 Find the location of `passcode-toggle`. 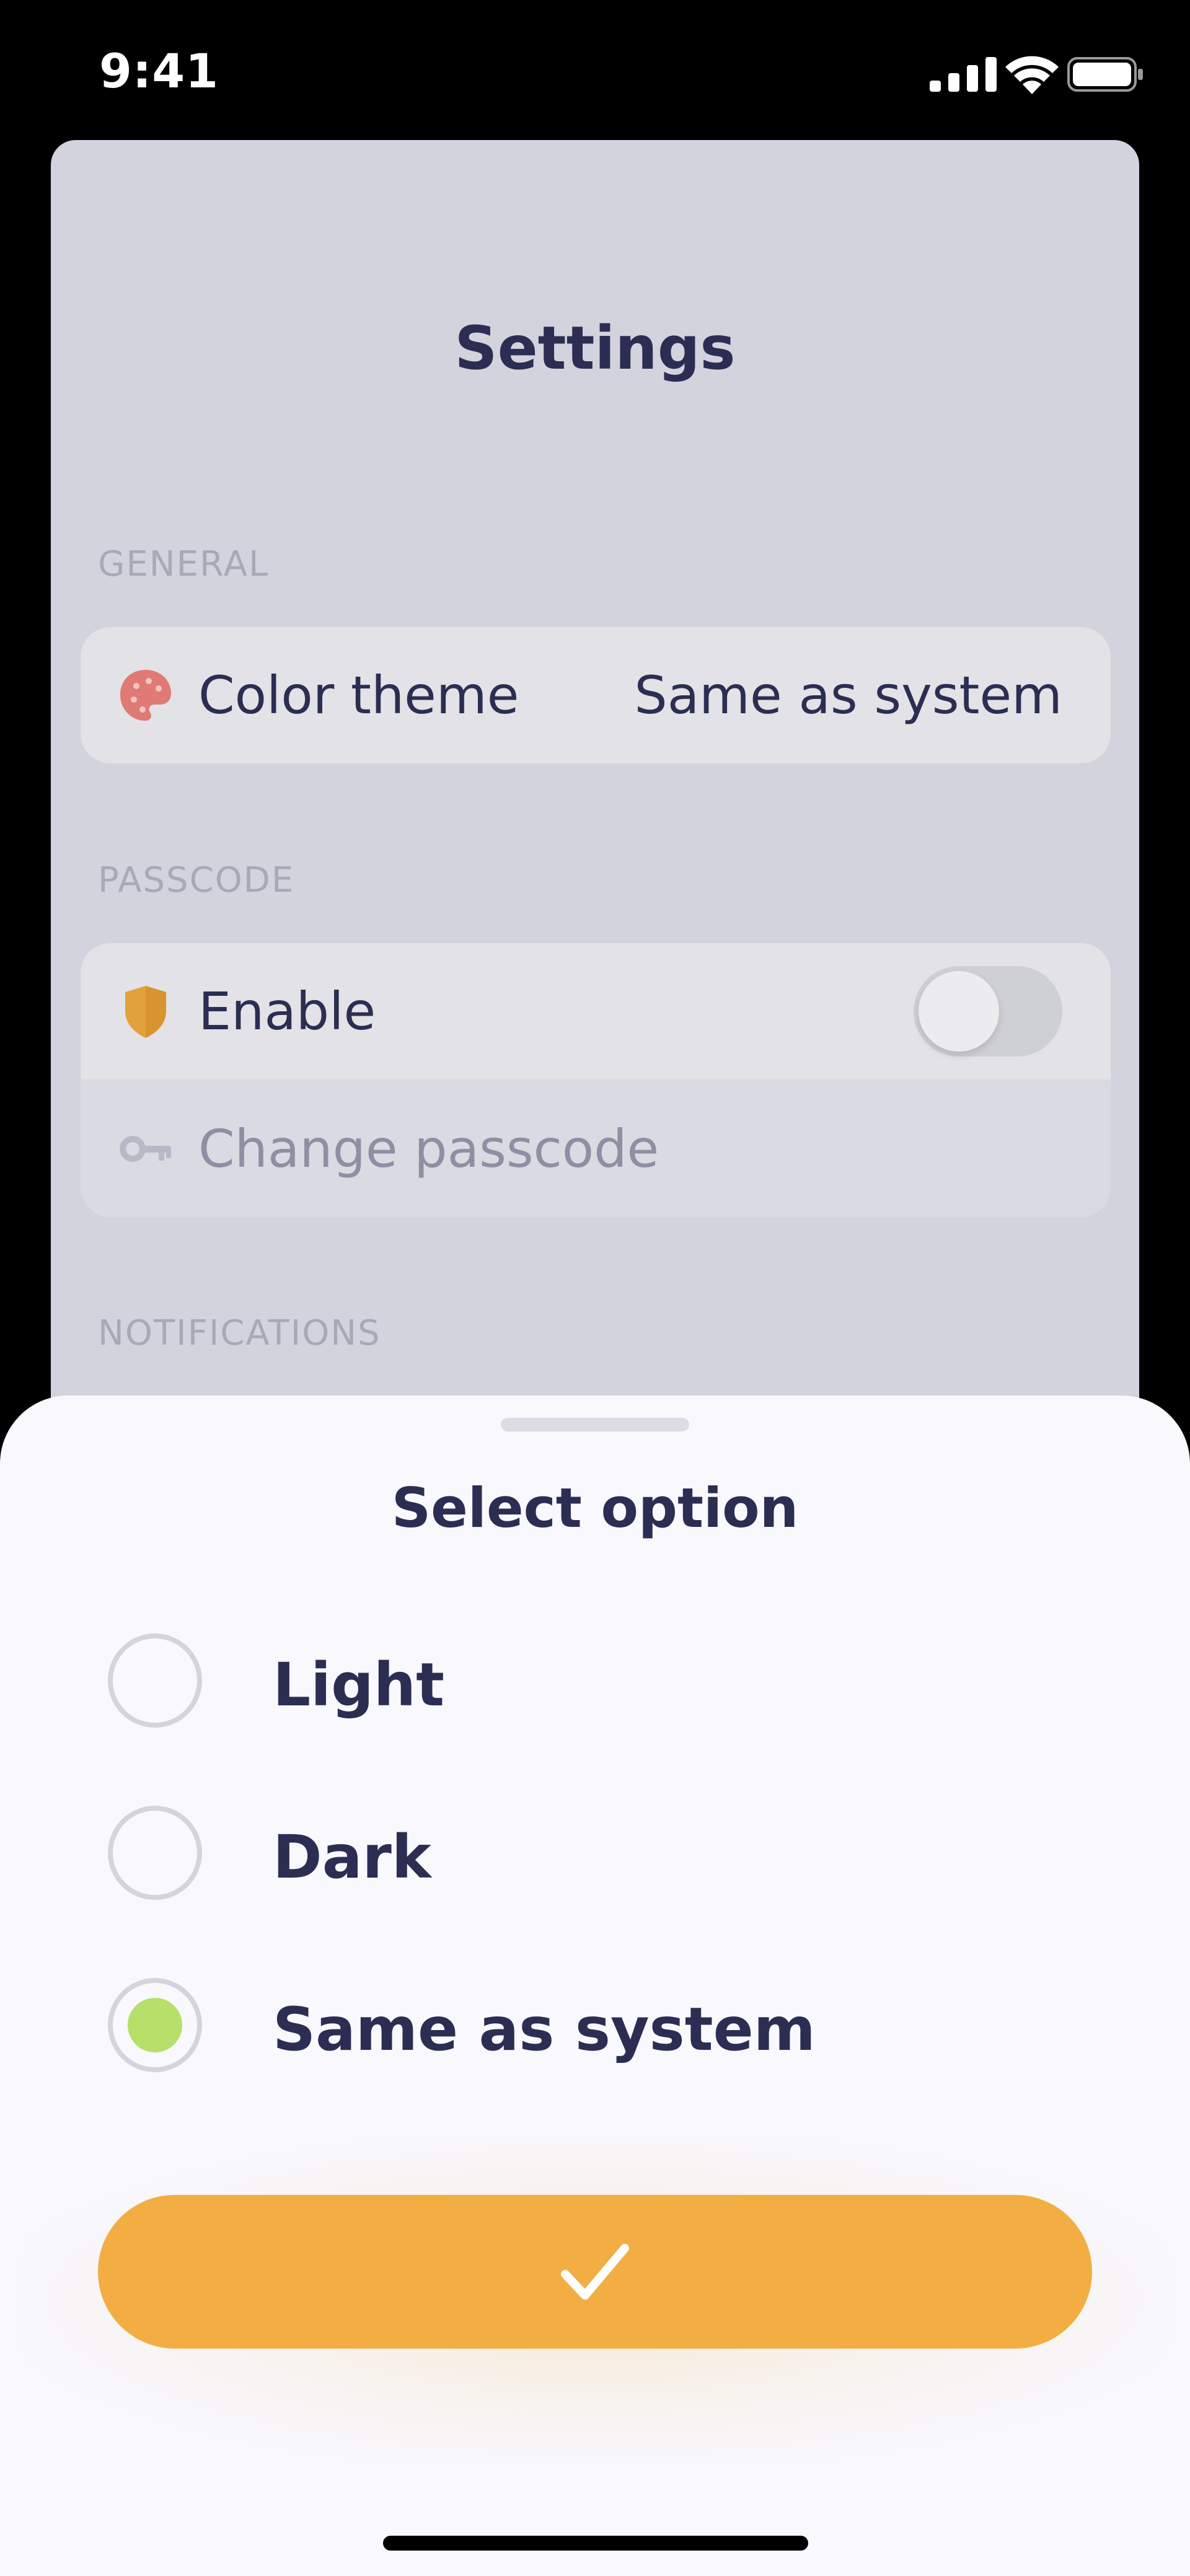

passcode-toggle is located at coordinates (988, 1012).